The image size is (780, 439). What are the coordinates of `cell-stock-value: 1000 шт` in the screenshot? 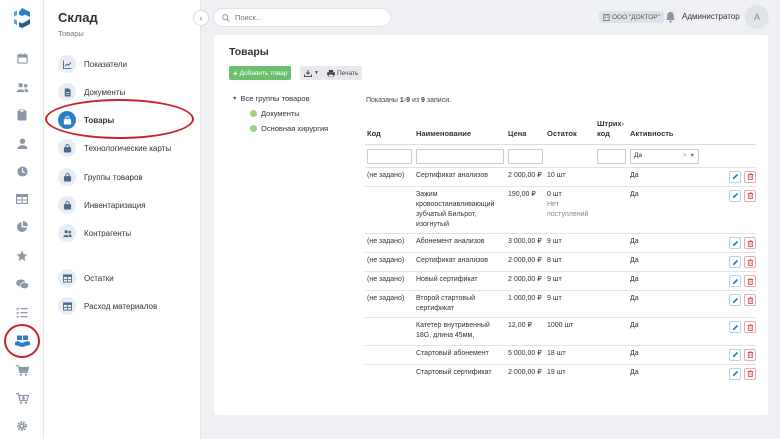 It's located at (560, 326).